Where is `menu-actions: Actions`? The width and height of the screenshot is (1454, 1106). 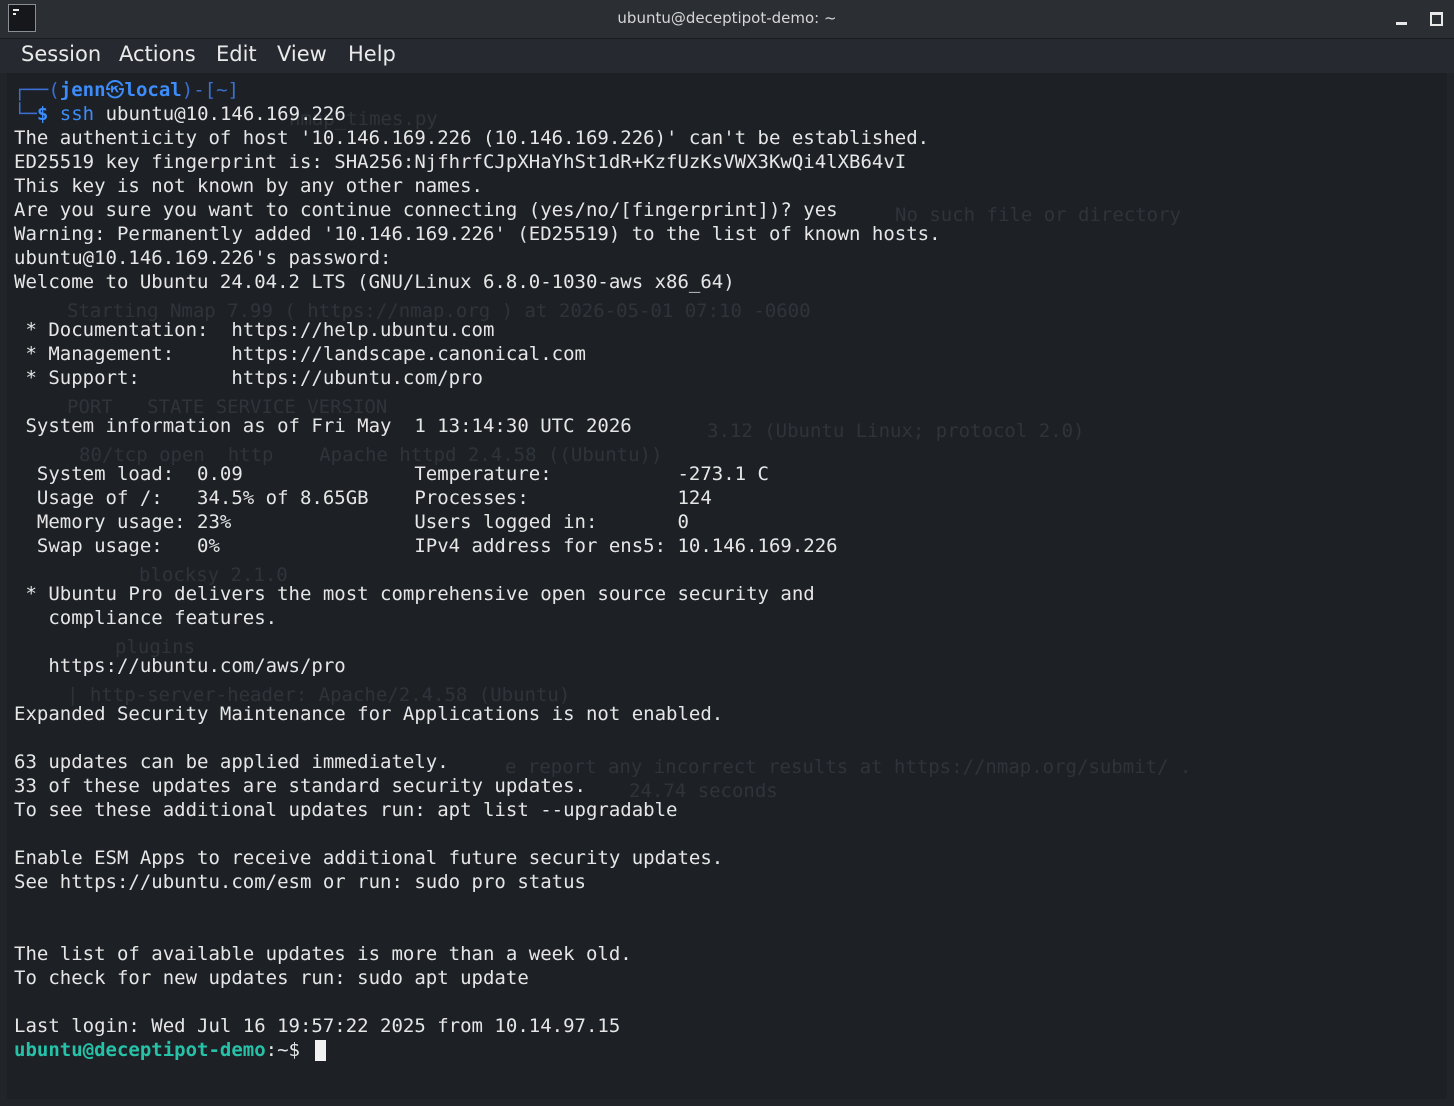 menu-actions: Actions is located at coordinates (157, 54).